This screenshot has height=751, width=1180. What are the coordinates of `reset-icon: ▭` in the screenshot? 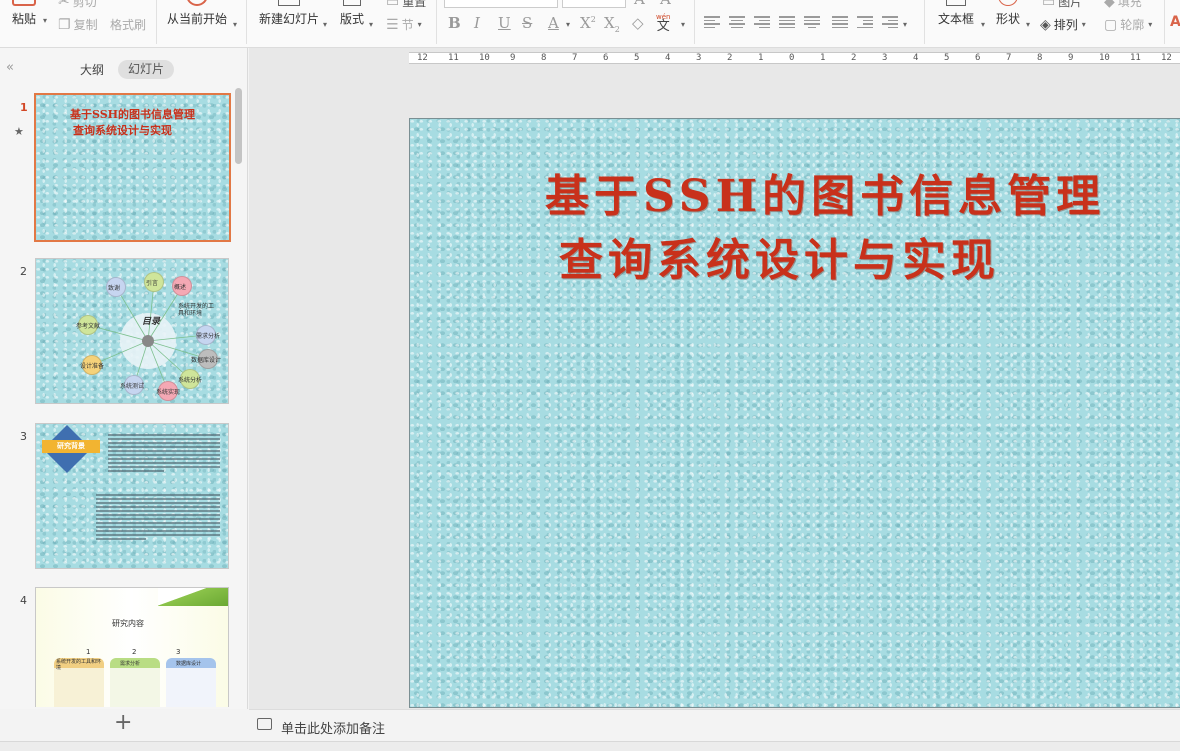 It's located at (393, 5).